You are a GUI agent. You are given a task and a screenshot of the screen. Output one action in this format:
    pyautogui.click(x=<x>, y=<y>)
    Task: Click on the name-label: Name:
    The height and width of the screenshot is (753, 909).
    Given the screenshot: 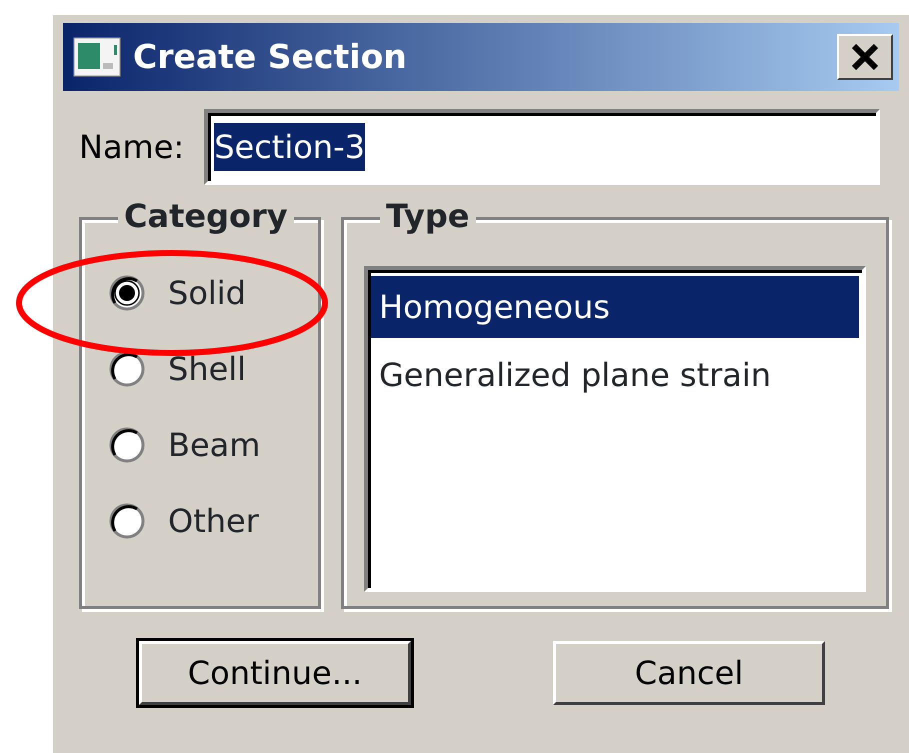 What is the action you would take?
    pyautogui.click(x=131, y=147)
    